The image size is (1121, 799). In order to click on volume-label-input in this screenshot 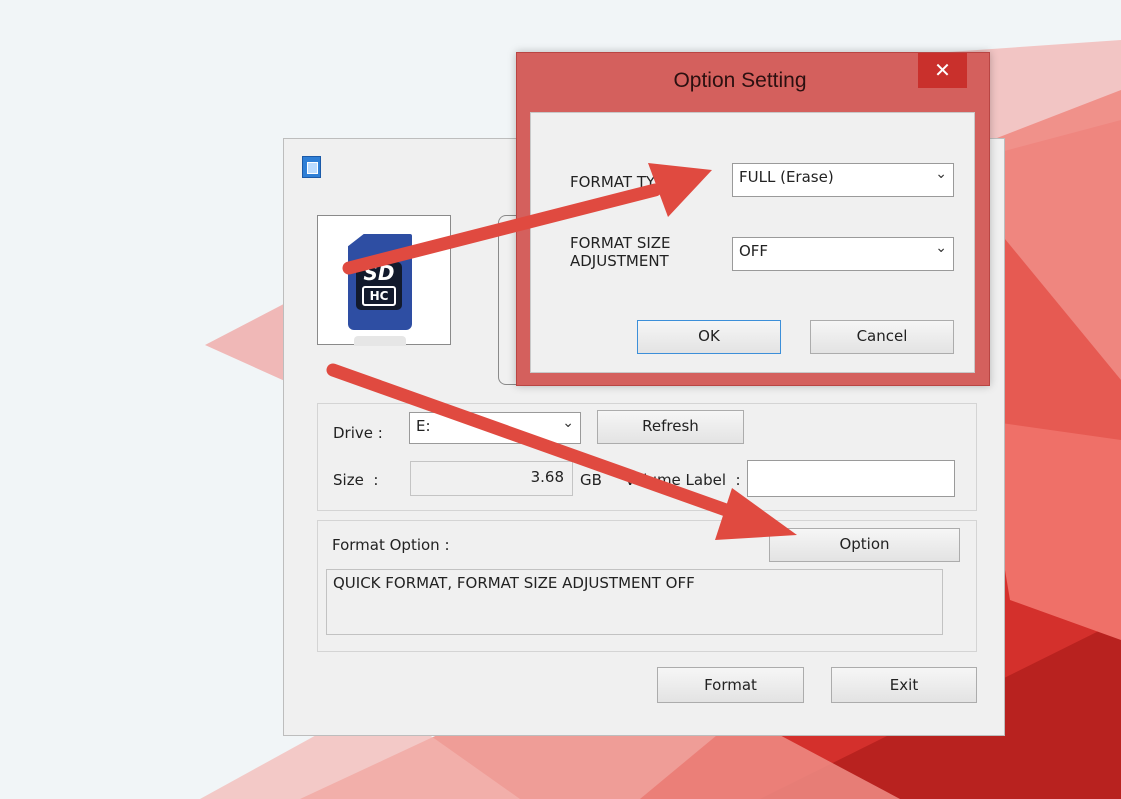, I will do `click(851, 478)`.